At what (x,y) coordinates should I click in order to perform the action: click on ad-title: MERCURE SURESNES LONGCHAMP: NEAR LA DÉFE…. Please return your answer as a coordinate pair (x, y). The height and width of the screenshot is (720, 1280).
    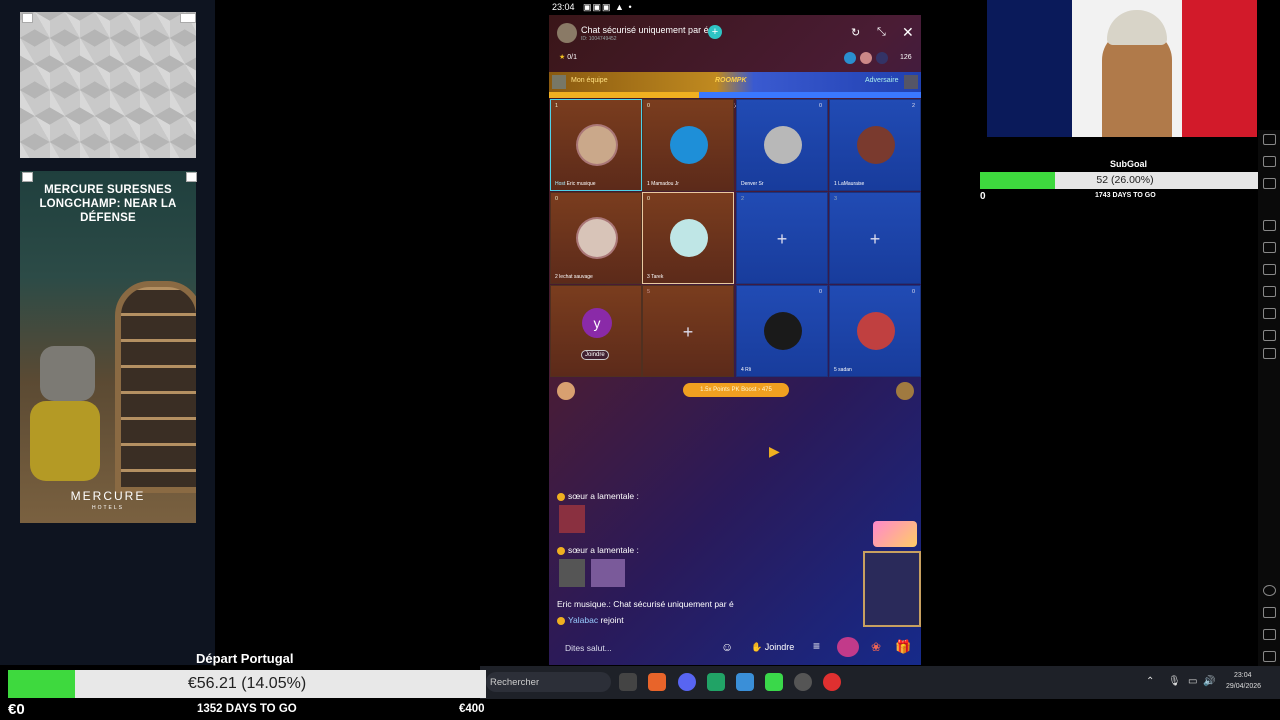
    Looking at the image, I should click on (108, 204).